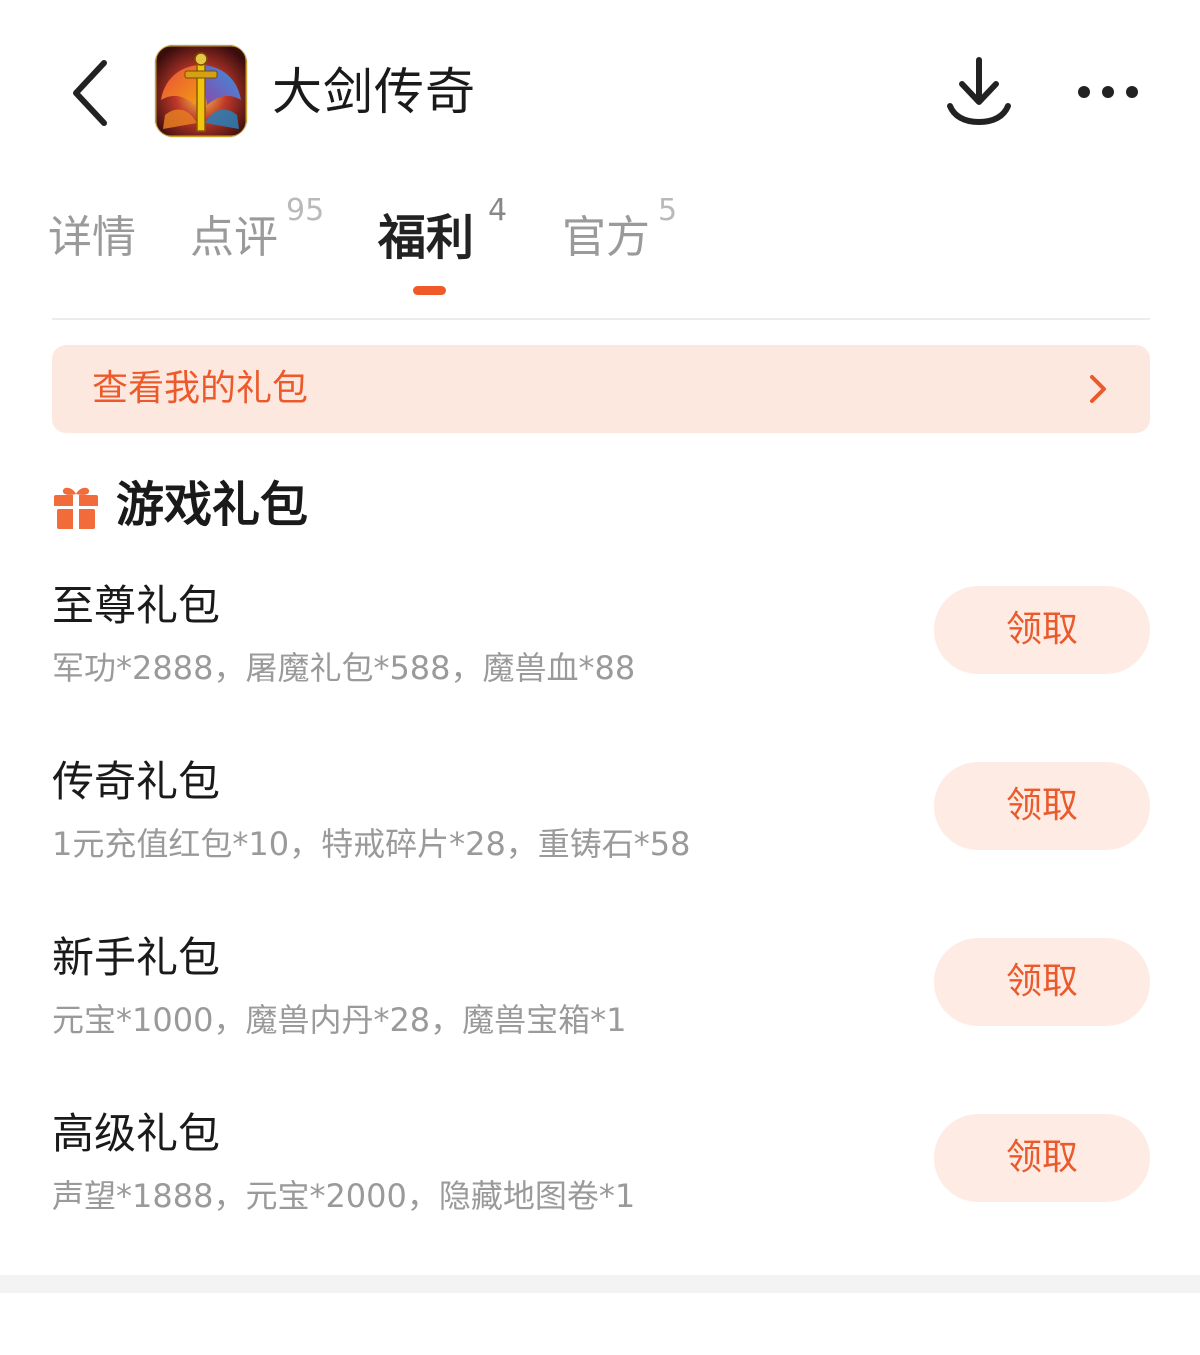 The height and width of the screenshot is (1355, 1200). What do you see at coordinates (601, 995) in the screenshot?
I see `gift-row: 新手礼包 元宝*1000，魔兽内丹*28，魔兽宝箱*1 领取` at bounding box center [601, 995].